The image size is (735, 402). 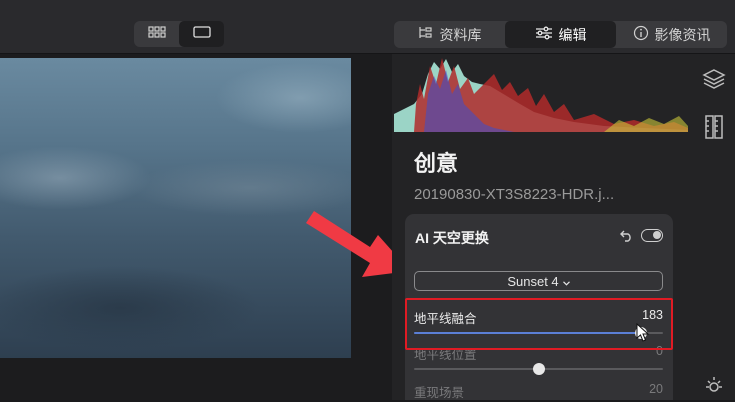 I want to click on top-toolbar: 资料库 编辑 影像资讯, so click(x=367, y=27).